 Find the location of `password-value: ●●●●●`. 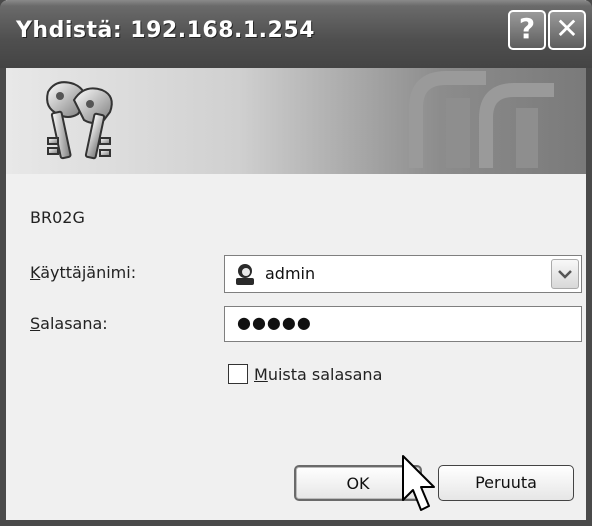

password-value: ●●●●● is located at coordinates (274, 322).